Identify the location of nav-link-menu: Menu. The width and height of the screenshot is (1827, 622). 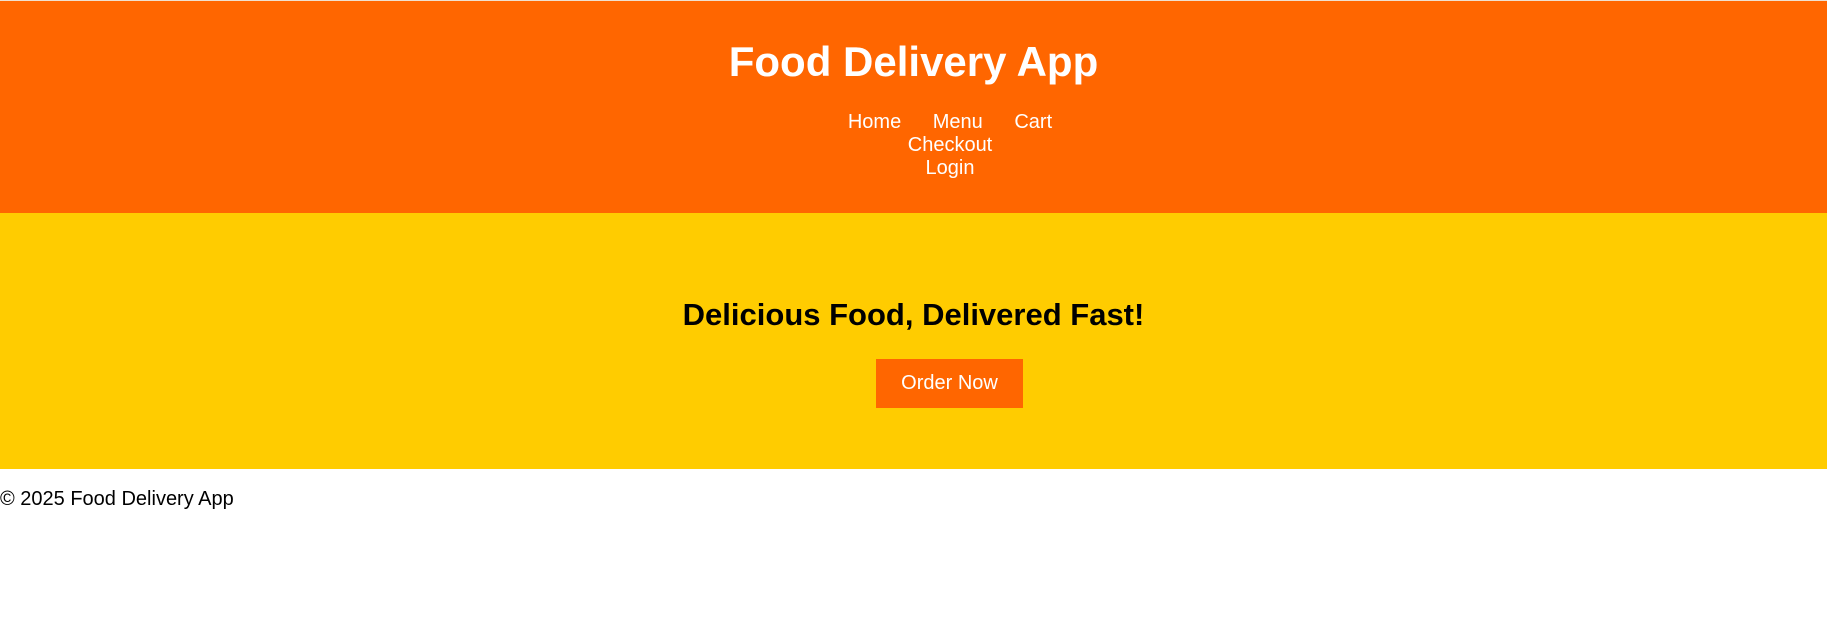
(958, 122).